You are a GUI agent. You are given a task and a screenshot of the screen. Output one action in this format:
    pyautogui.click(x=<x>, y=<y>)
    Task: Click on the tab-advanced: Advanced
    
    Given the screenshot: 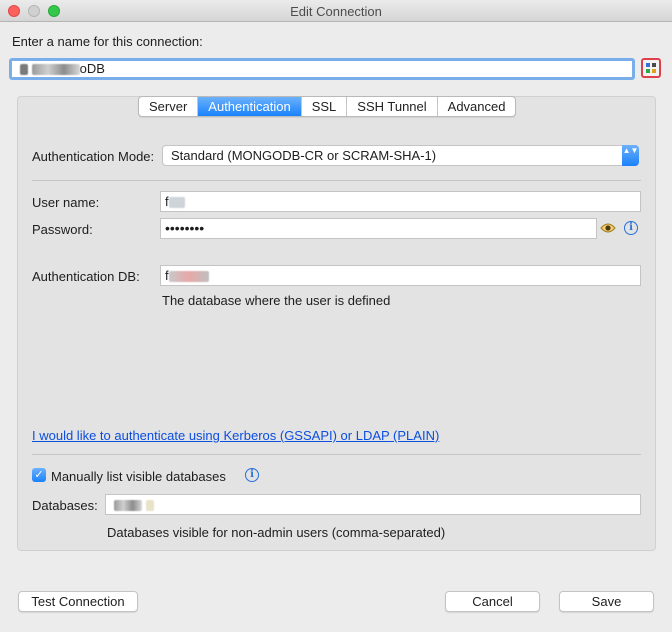 What is the action you would take?
    pyautogui.click(x=477, y=106)
    